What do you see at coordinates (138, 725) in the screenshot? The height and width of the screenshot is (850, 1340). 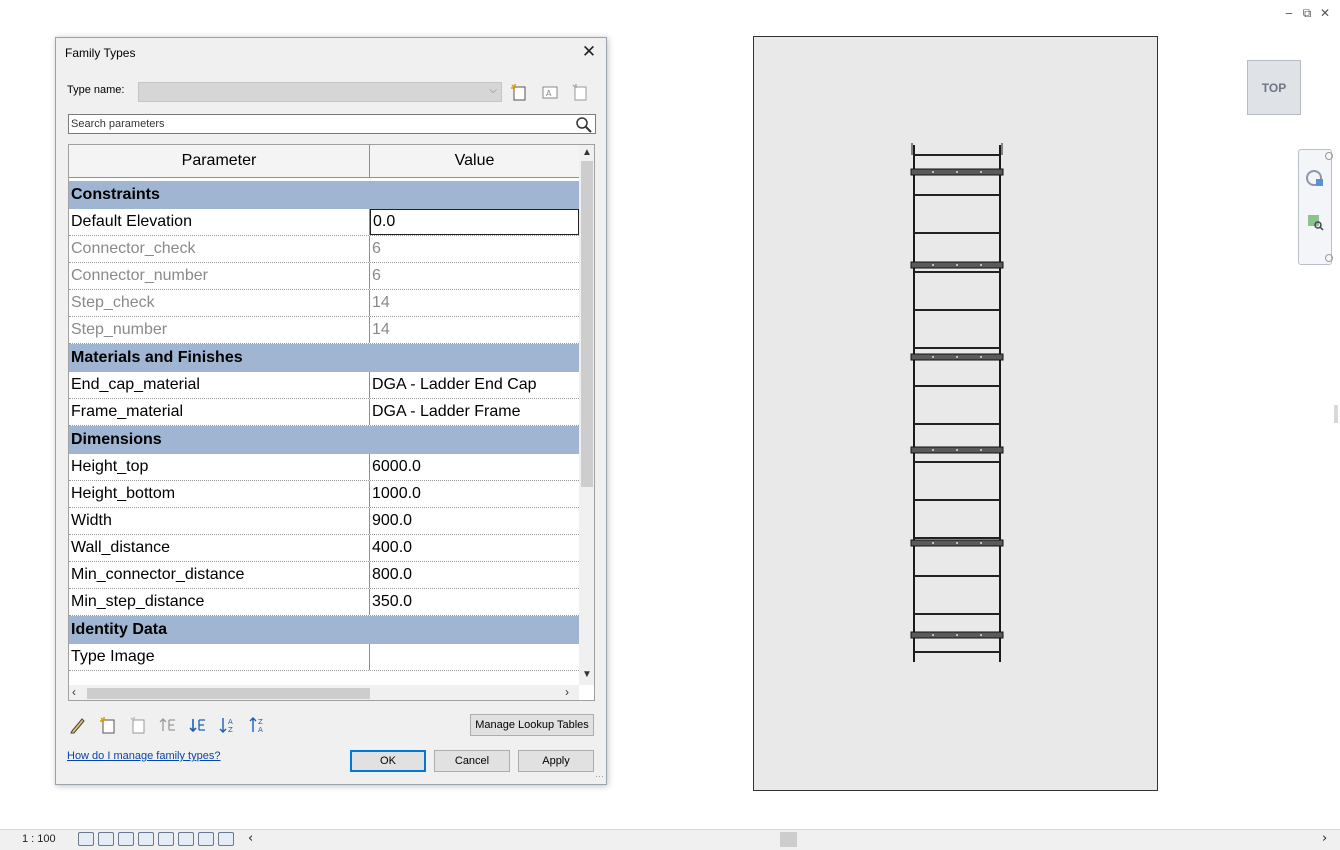 I see `delete-parameter-icon` at bounding box center [138, 725].